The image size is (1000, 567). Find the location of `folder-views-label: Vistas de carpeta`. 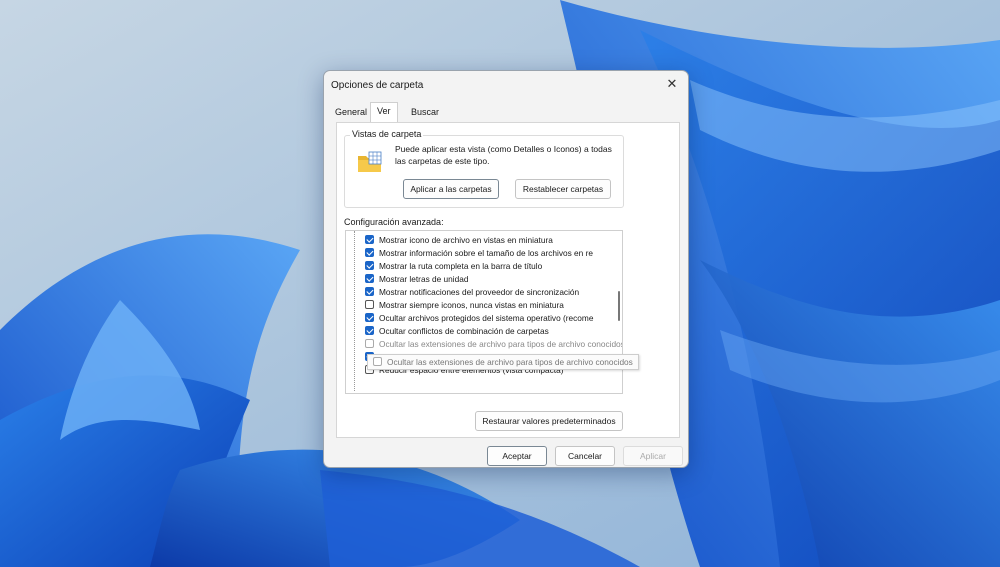

folder-views-label: Vistas de carpeta is located at coordinates (387, 134).